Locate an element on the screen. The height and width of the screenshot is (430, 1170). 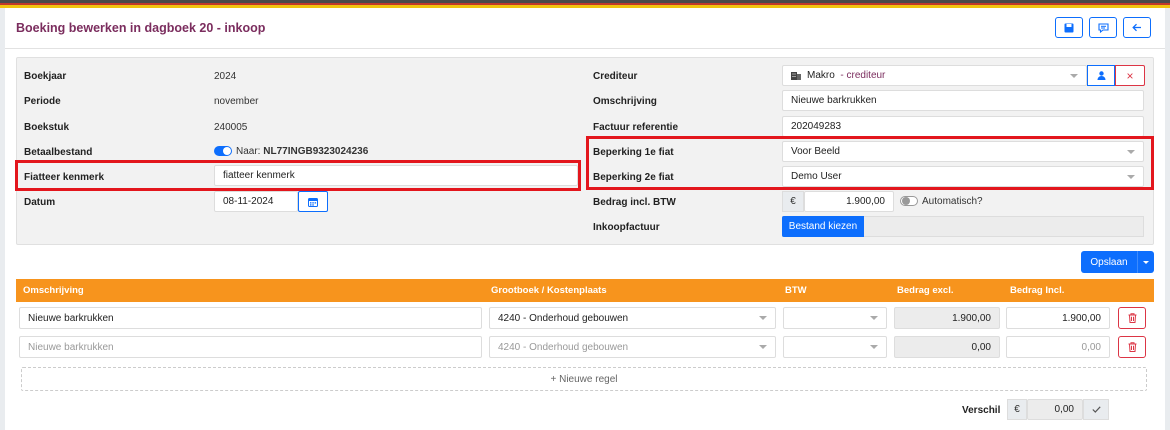
boekstuk-value: 240005 is located at coordinates (231, 127).